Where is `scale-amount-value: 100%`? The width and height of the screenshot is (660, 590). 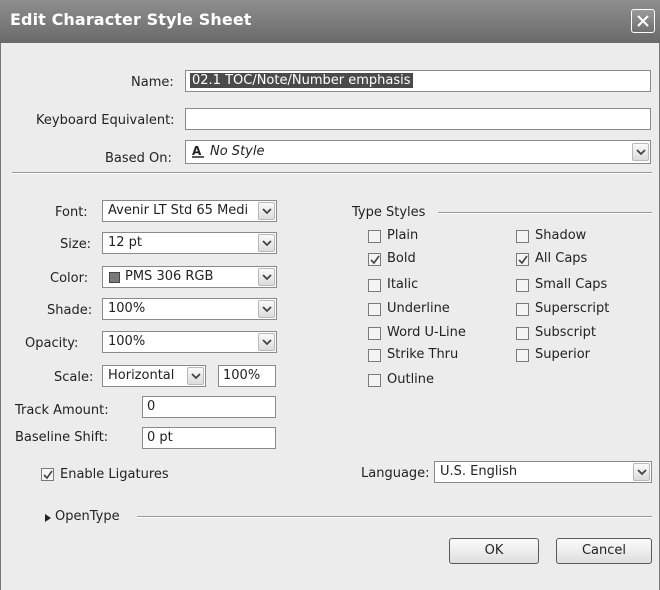 scale-amount-value: 100% is located at coordinates (242, 375).